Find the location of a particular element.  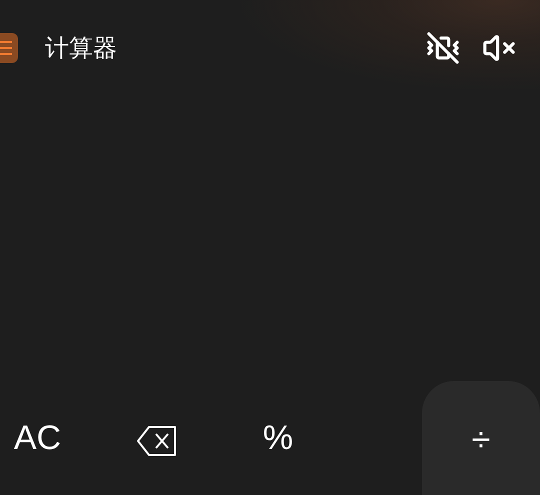

vibrate-off-button is located at coordinates (443, 48).